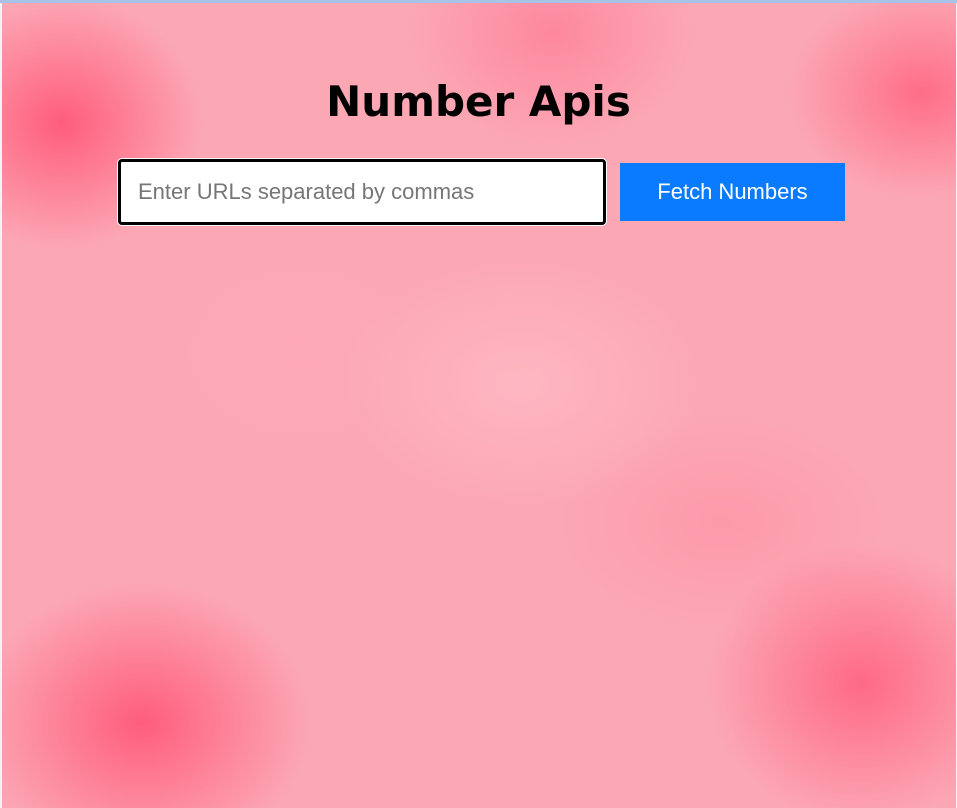  What do you see at coordinates (362, 192) in the screenshot?
I see `url-input` at bounding box center [362, 192].